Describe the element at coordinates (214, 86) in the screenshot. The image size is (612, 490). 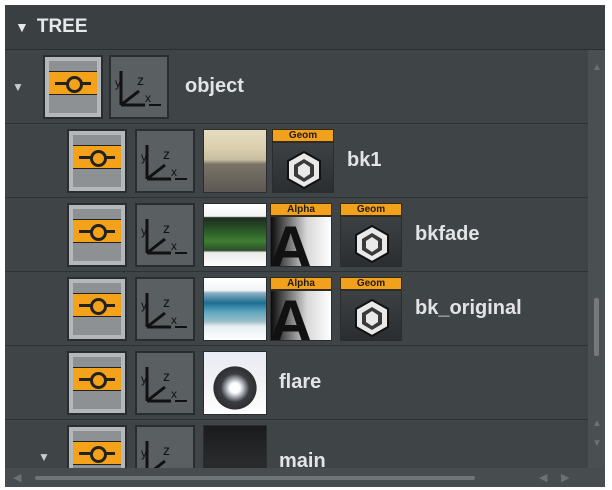
I see `tree-node-label: object` at that location.